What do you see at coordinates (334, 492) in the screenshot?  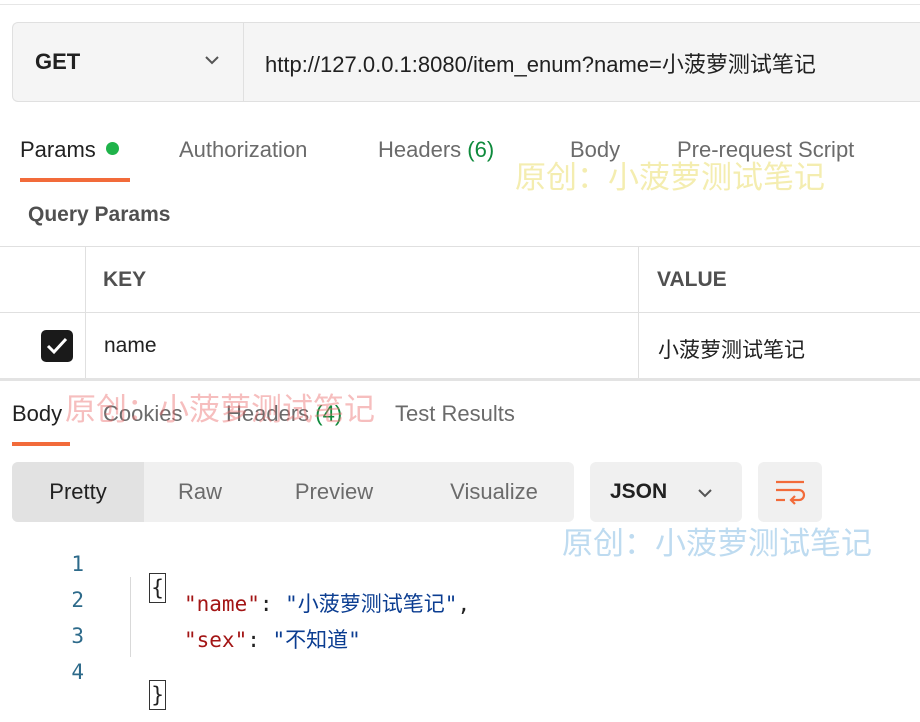 I see `view-mode-preview: Preview` at bounding box center [334, 492].